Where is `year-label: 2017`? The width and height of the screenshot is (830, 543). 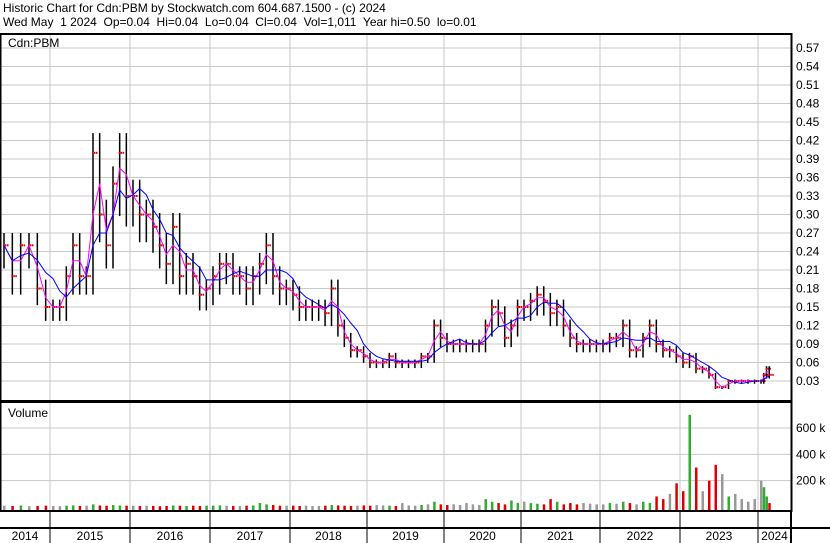 year-label: 2017 is located at coordinates (250, 536).